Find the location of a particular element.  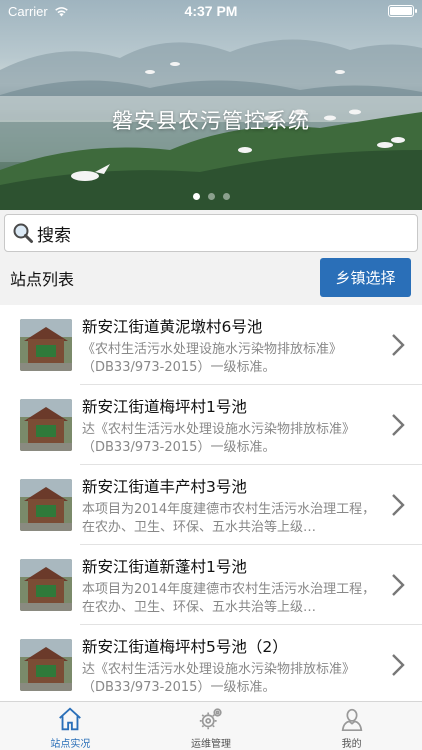

station-title: 新安江街道梅坪村1号池 is located at coordinates (164, 407).